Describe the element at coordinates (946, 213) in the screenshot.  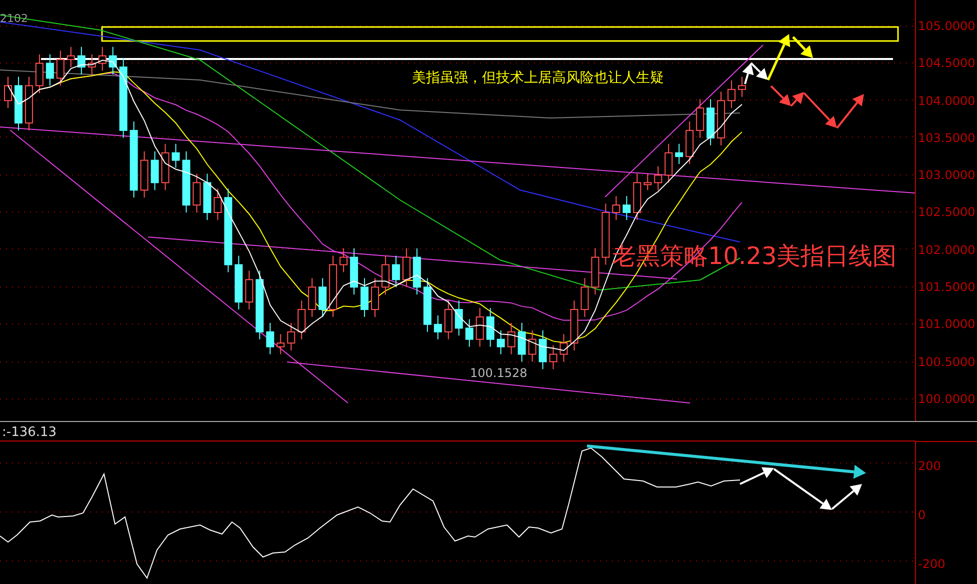
I see `axis-label: 102.5000` at that location.